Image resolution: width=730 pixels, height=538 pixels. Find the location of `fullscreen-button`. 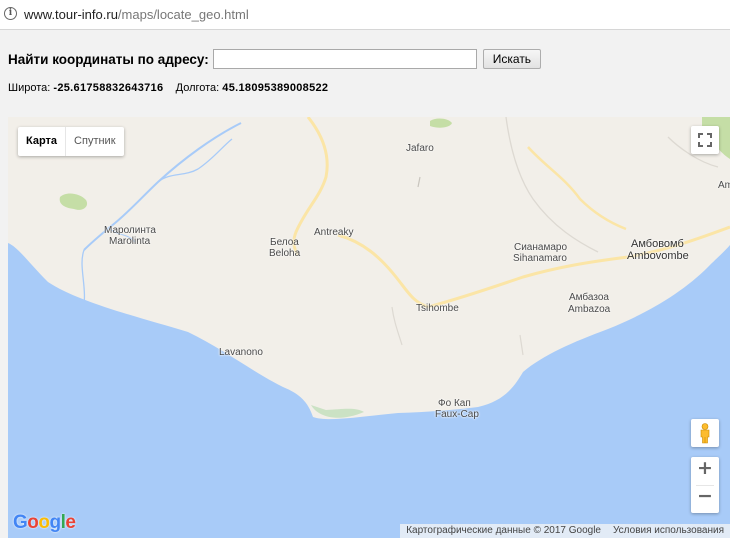

fullscreen-button is located at coordinates (705, 140).